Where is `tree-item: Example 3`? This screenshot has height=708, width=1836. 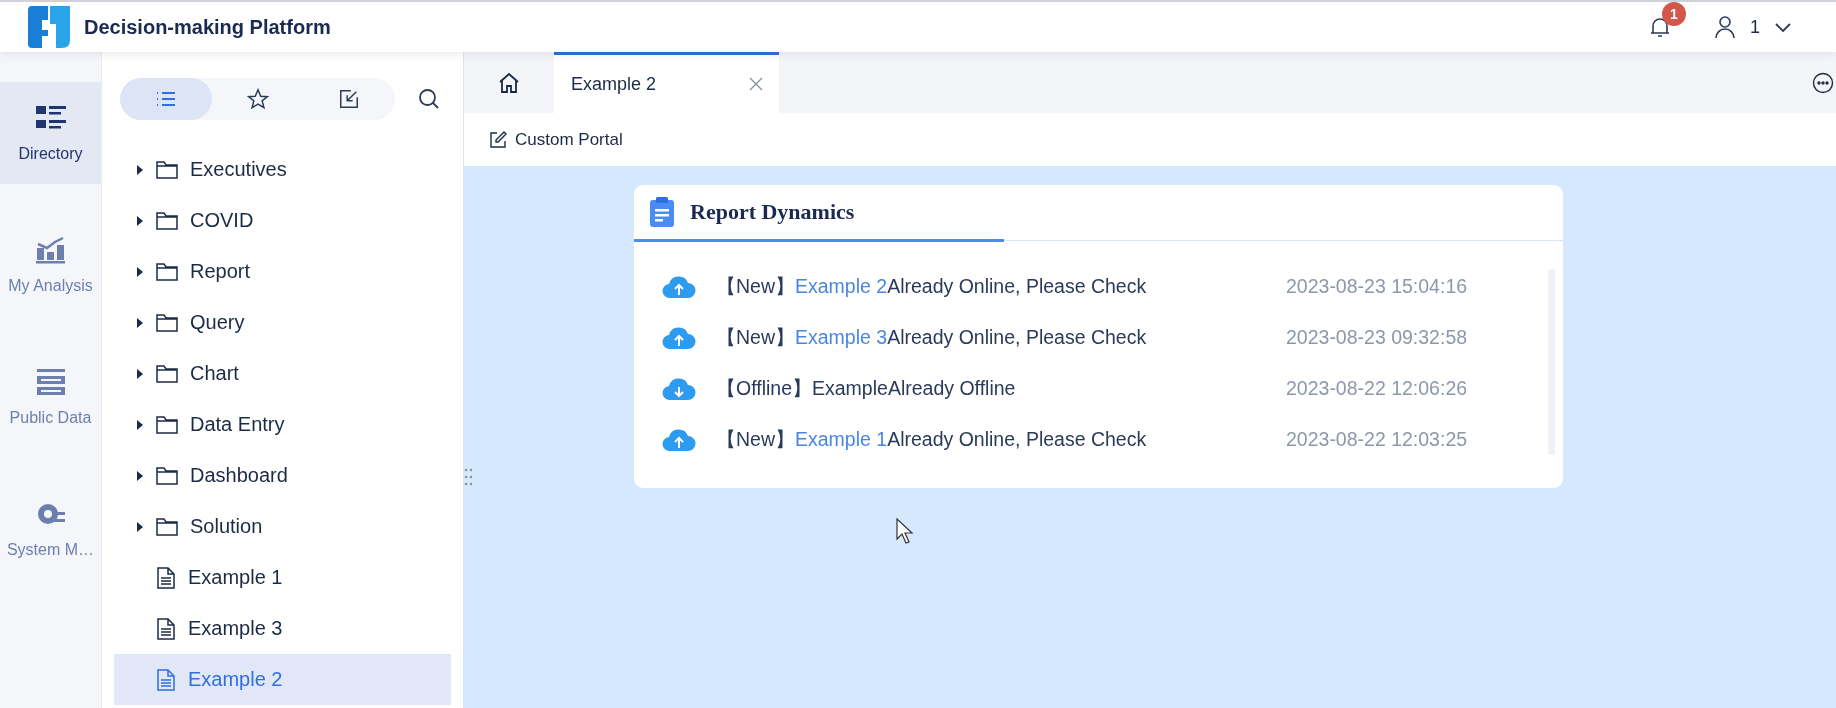
tree-item: Example 3 is located at coordinates (282, 628).